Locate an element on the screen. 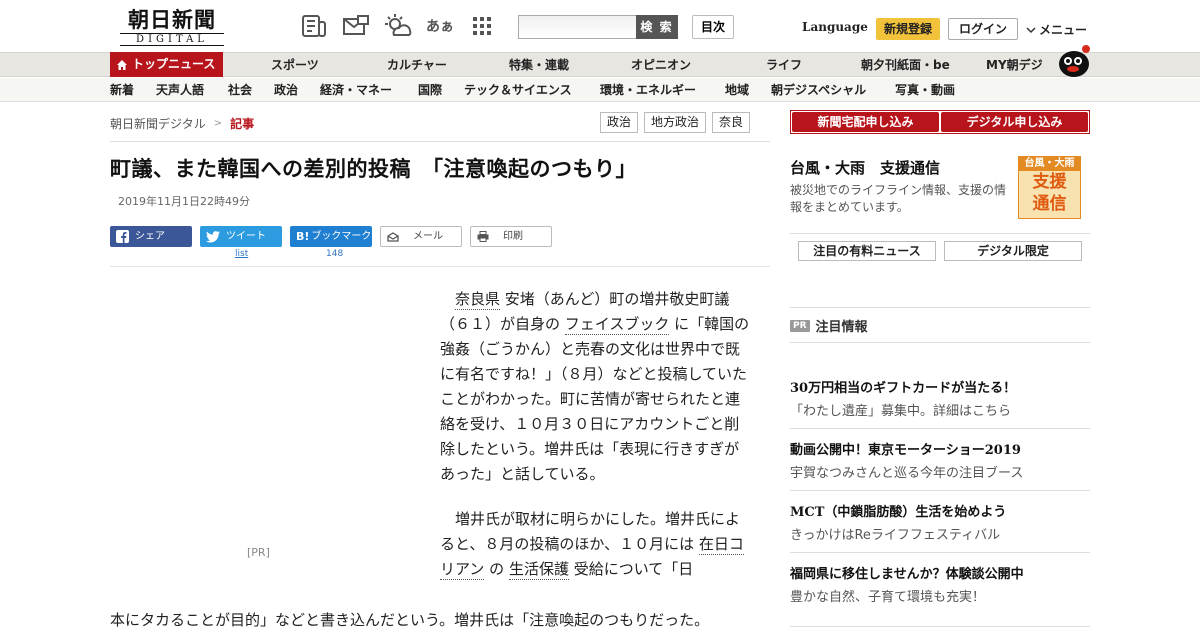 This screenshot has width=1200, height=630. paragraph-2-text-3: 受給について「日 is located at coordinates (631, 569).